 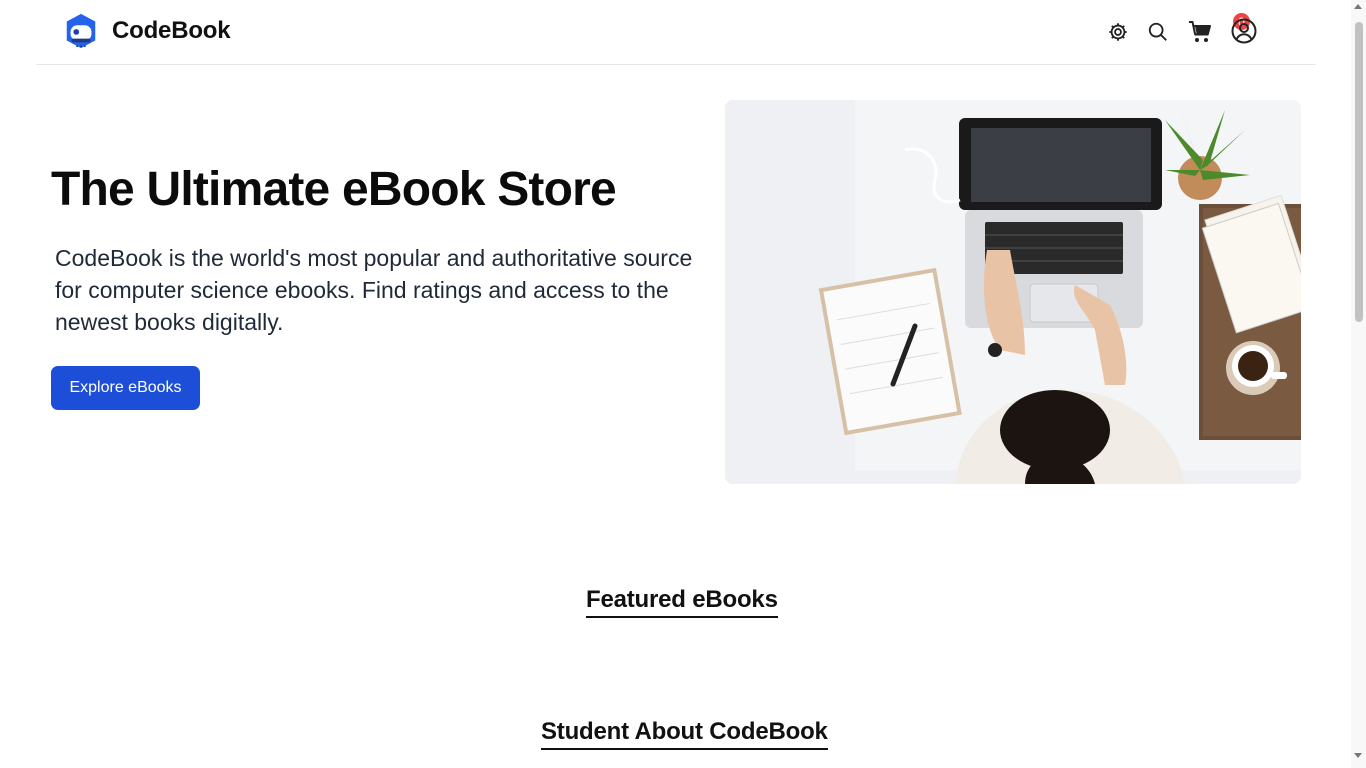 What do you see at coordinates (334, 189) in the screenshot?
I see `hero-title: The Ultimate eBook Store` at bounding box center [334, 189].